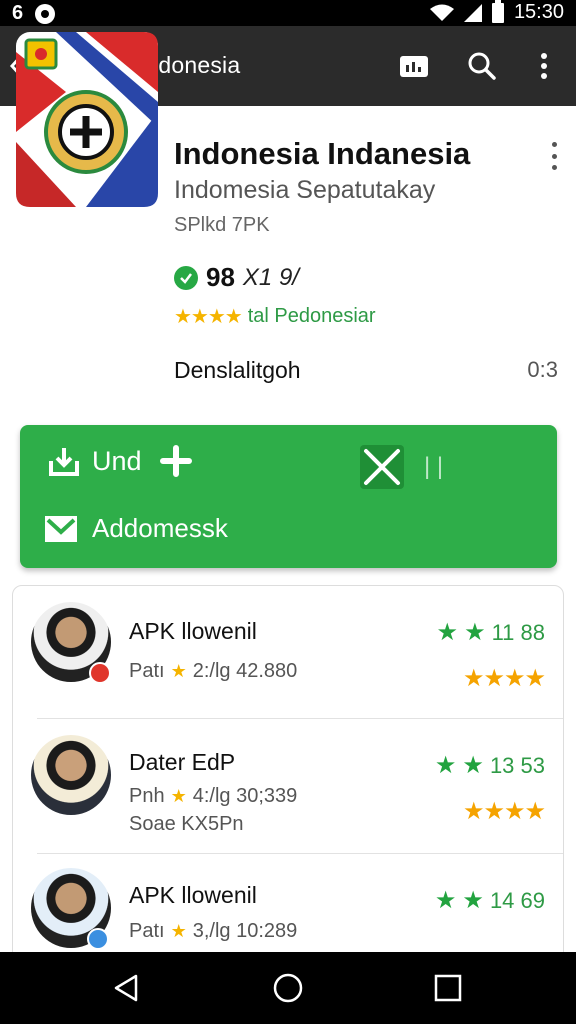 The width and height of the screenshot is (576, 1024). Describe the element at coordinates (236, 277) in the screenshot. I see `score-row: 98 X1 9/` at that location.